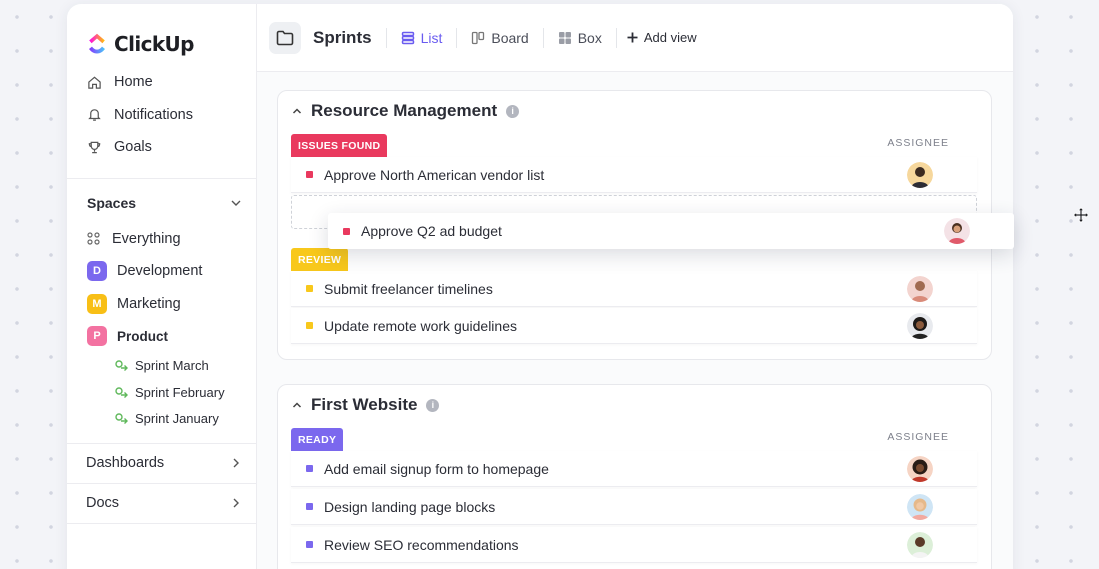 This screenshot has height=569, width=1099. Describe the element at coordinates (421, 544) in the screenshot. I see `task-name: Review SEO recommendations` at that location.